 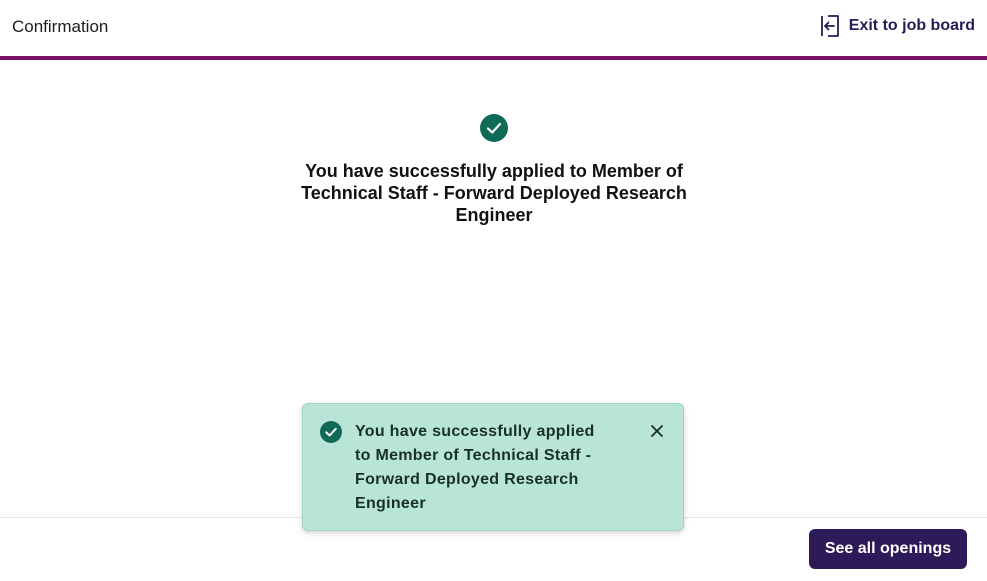 What do you see at coordinates (60, 26) in the screenshot?
I see `page-title: Confirmation` at bounding box center [60, 26].